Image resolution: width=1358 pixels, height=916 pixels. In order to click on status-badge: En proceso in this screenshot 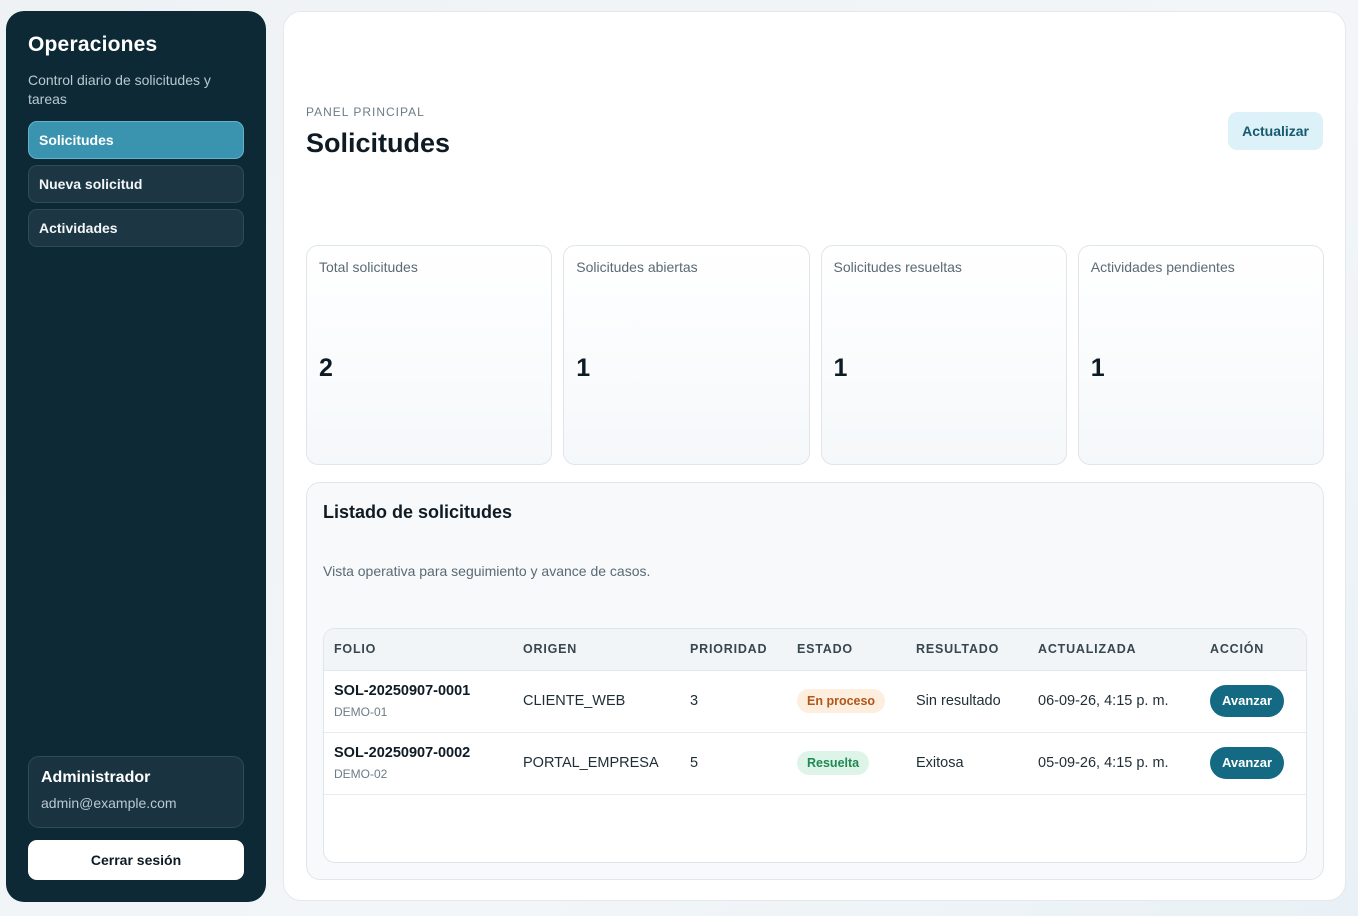, I will do `click(841, 701)`.